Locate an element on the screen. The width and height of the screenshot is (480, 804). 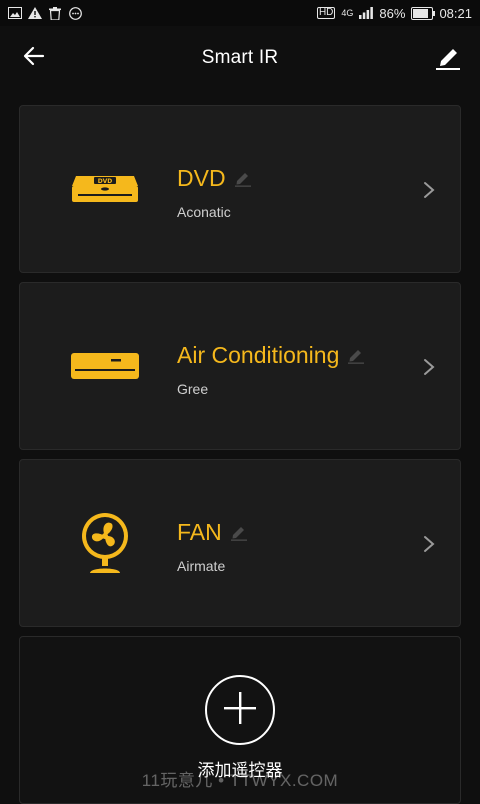
hd-label: HD is located at coordinates (326, 13).